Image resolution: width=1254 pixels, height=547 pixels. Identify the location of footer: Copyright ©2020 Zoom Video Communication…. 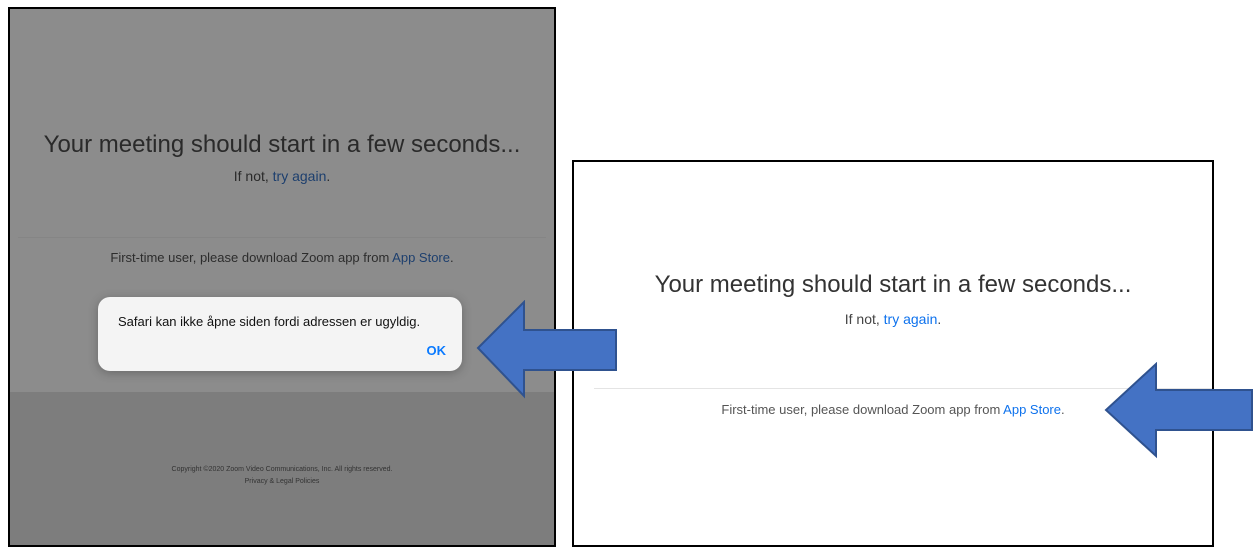
(282, 476).